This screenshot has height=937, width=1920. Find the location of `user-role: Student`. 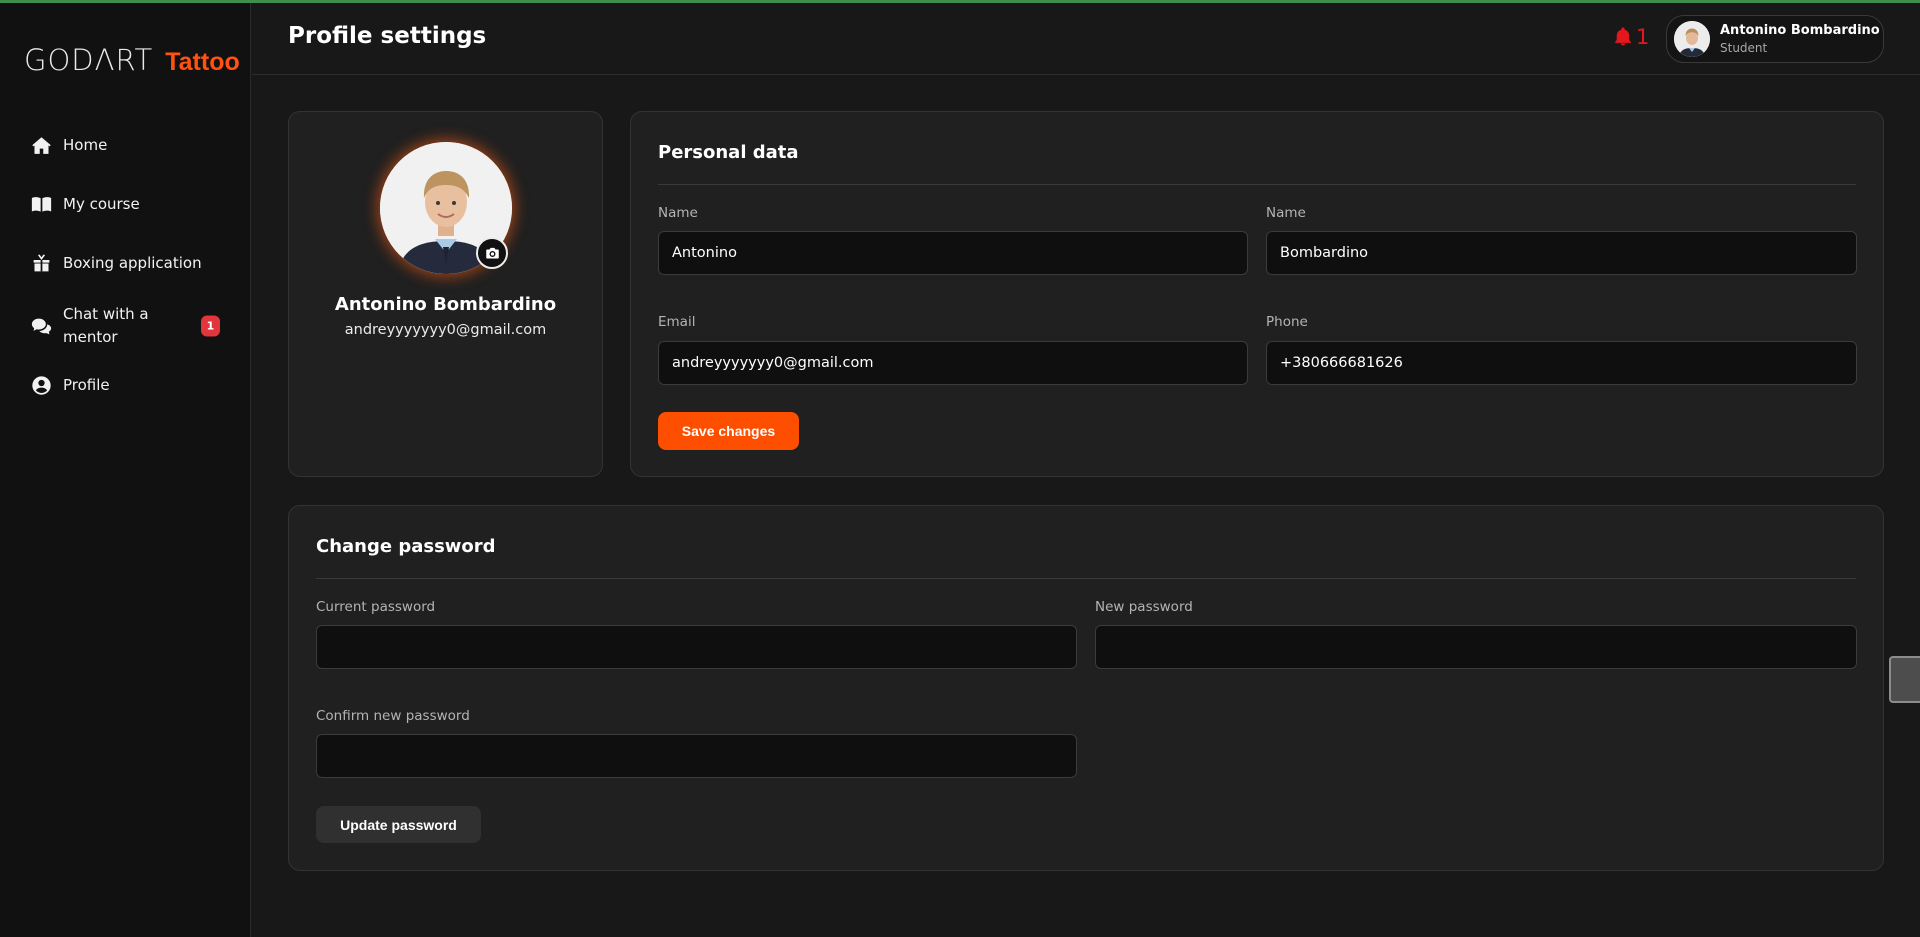

user-role: Student is located at coordinates (1744, 48).